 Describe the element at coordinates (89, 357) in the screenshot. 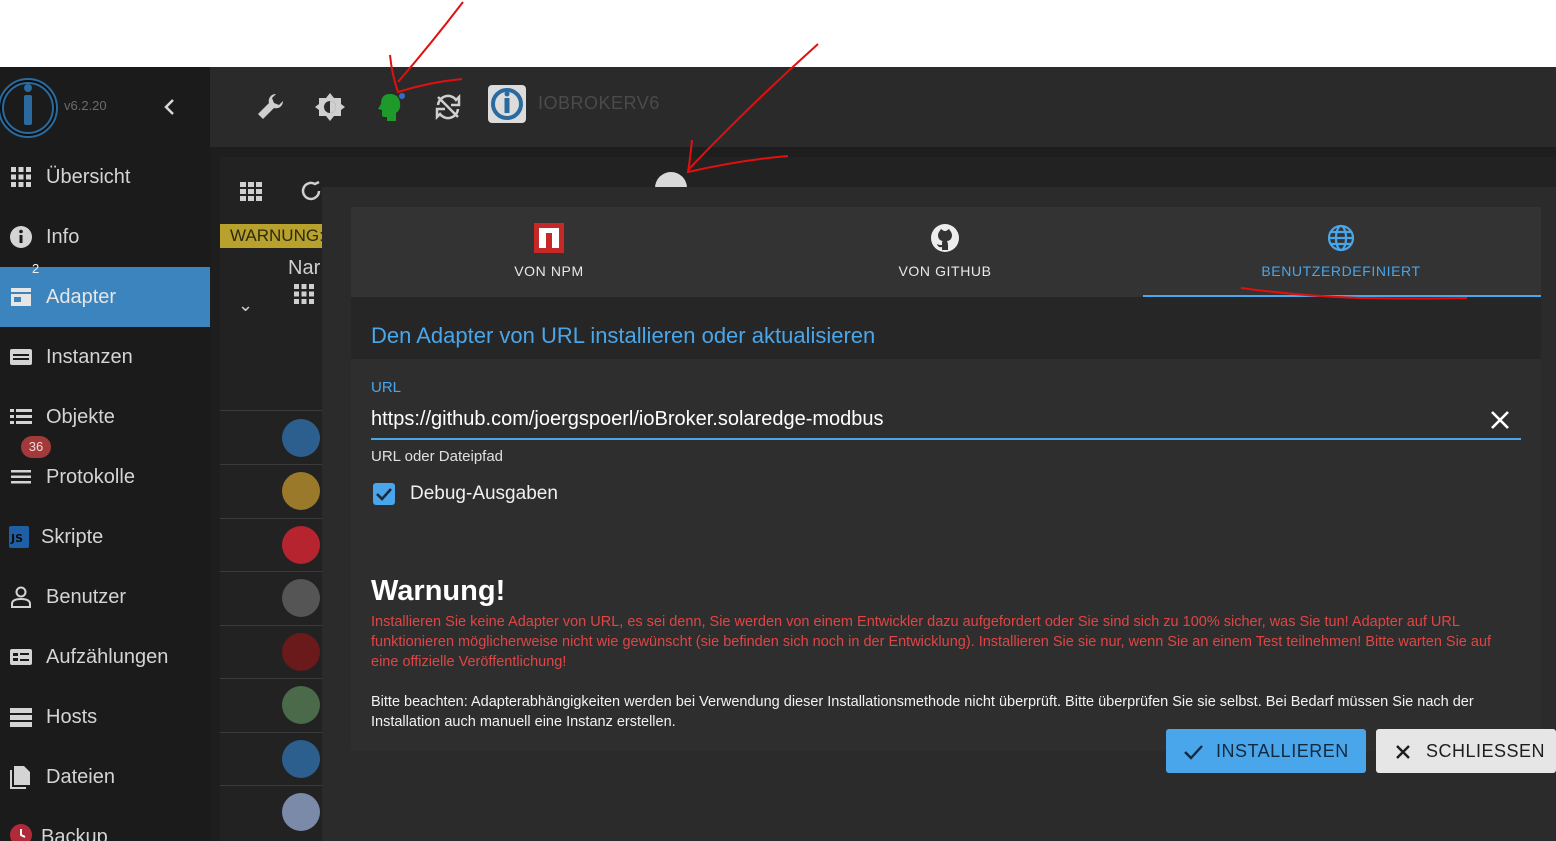

I see `sidebar-item-label: Instanzen` at that location.